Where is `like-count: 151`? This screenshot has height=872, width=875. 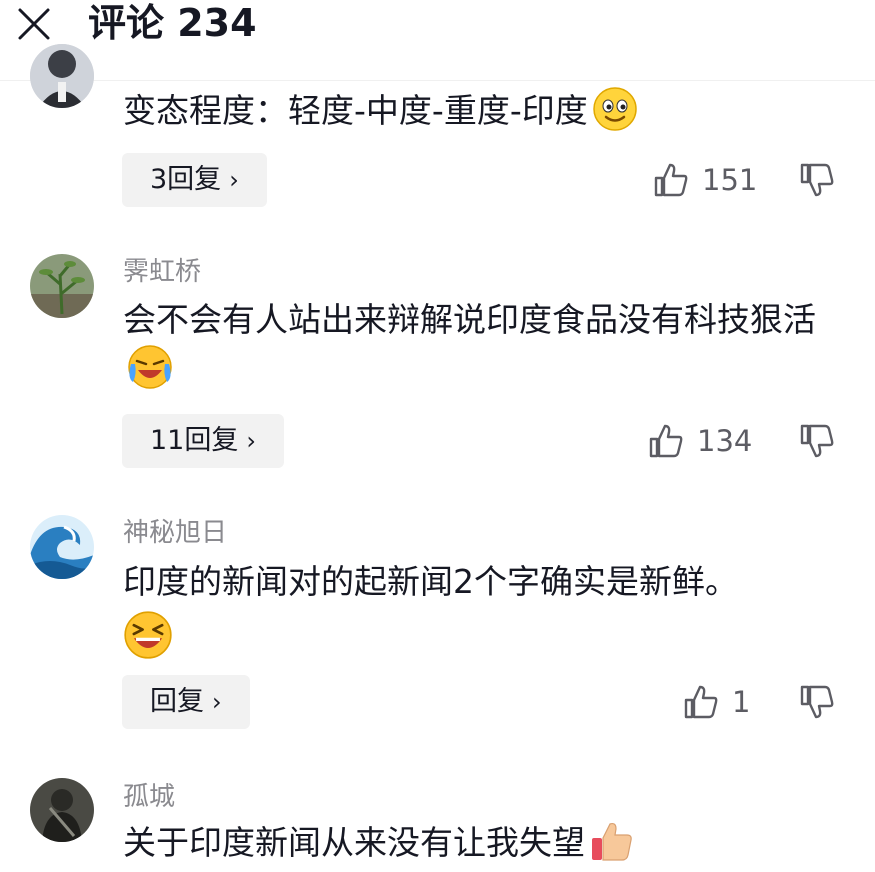 like-count: 151 is located at coordinates (730, 180).